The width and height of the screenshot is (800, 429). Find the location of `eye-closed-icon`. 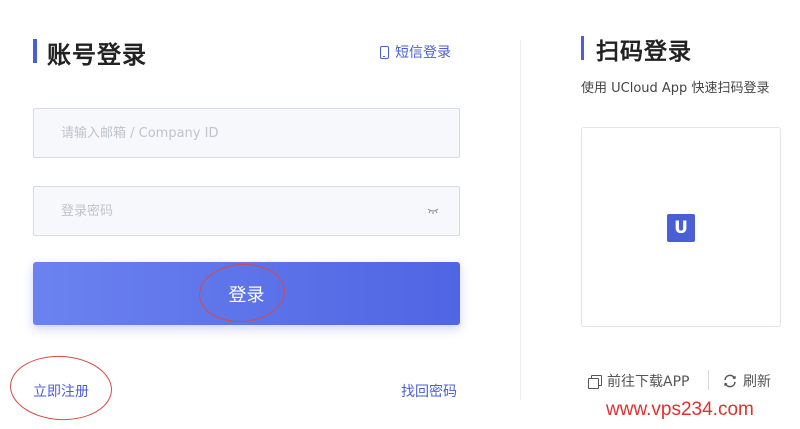

eye-closed-icon is located at coordinates (433, 211).